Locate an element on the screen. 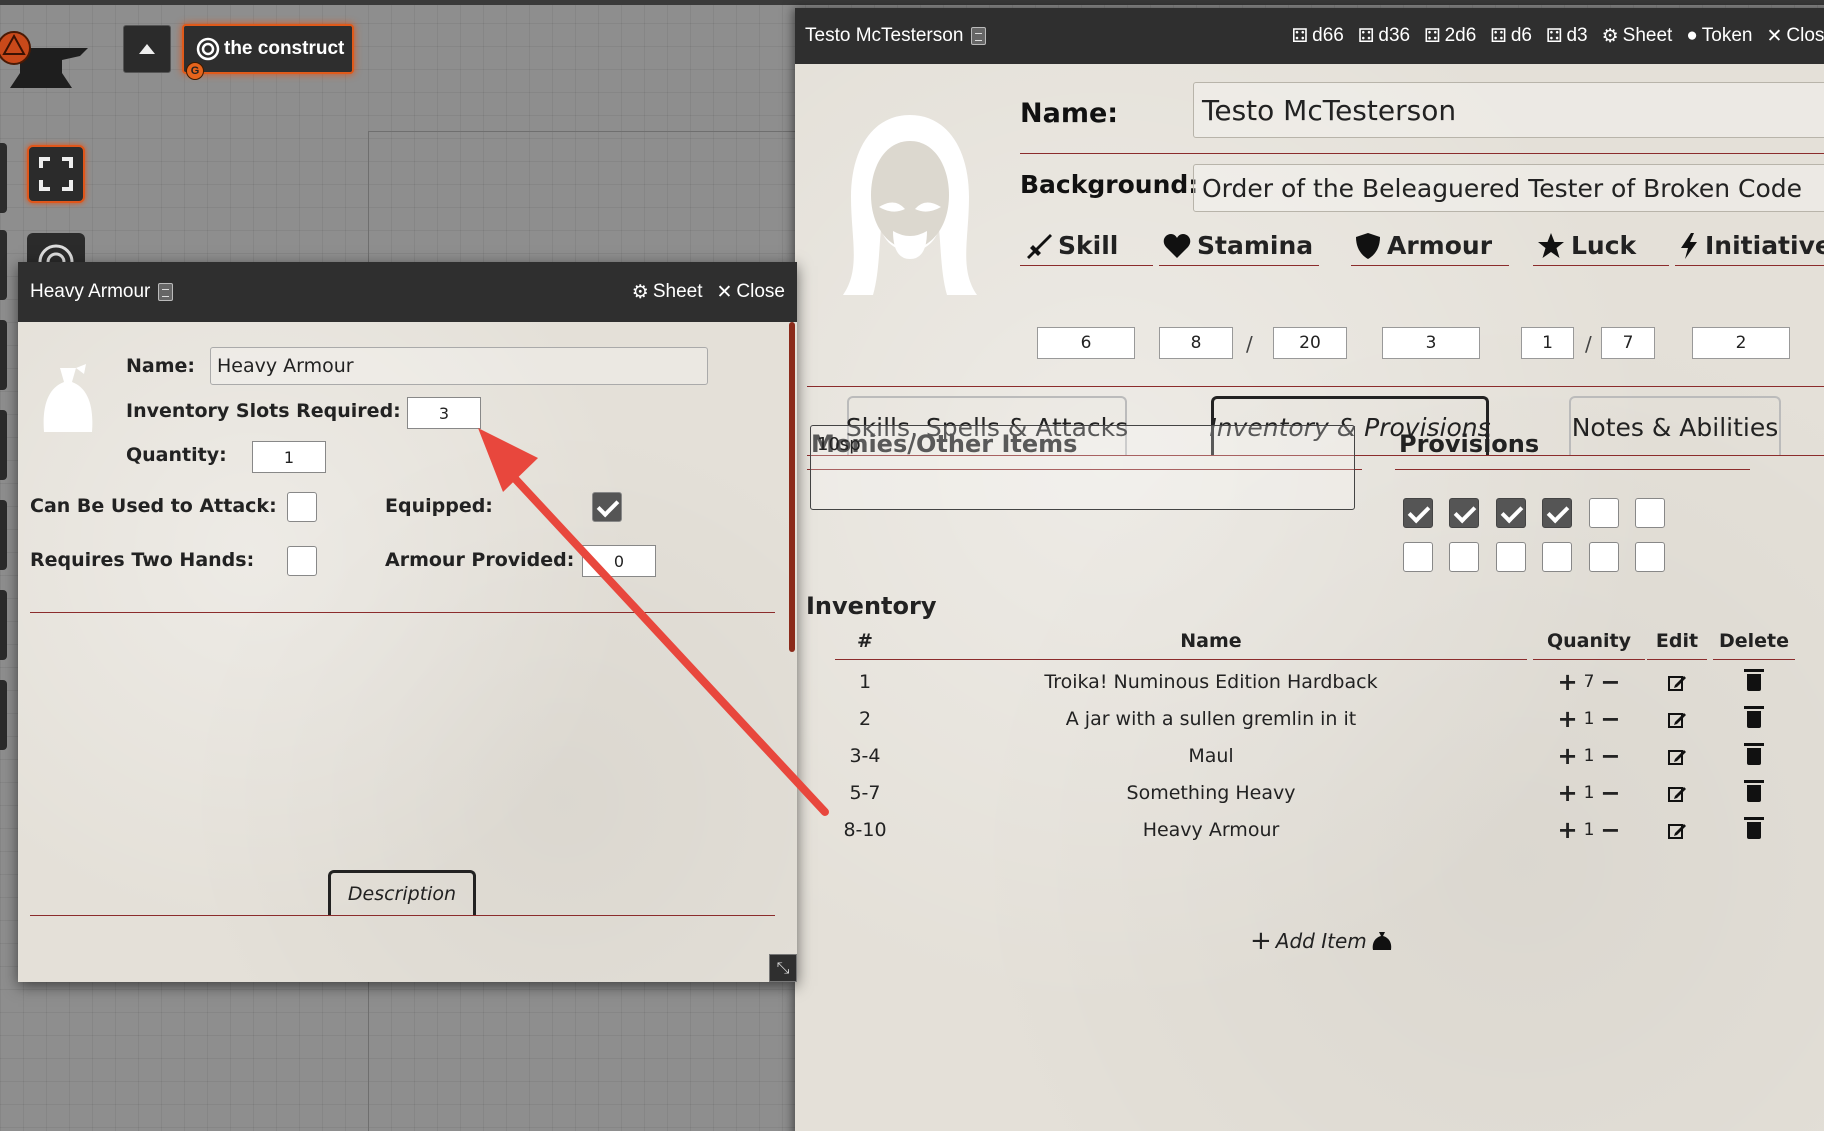  inventory-row-name: A jar with a sullen gremlin in it is located at coordinates (1211, 719).